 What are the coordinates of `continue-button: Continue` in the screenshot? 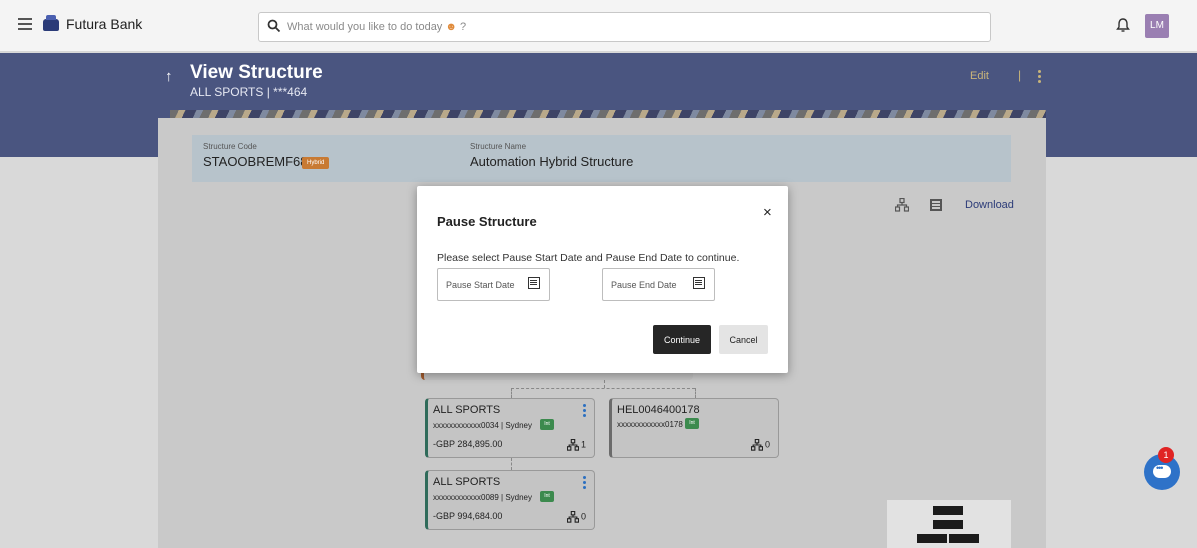 It's located at (682, 339).